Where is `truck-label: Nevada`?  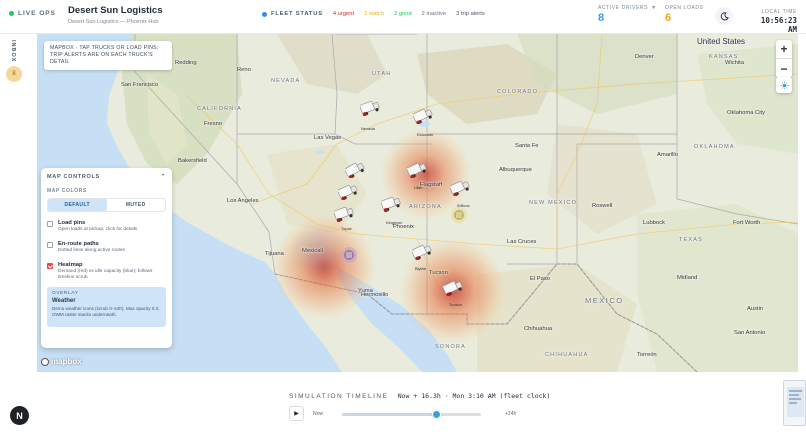
truck-label: Nevada is located at coordinates (368, 128).